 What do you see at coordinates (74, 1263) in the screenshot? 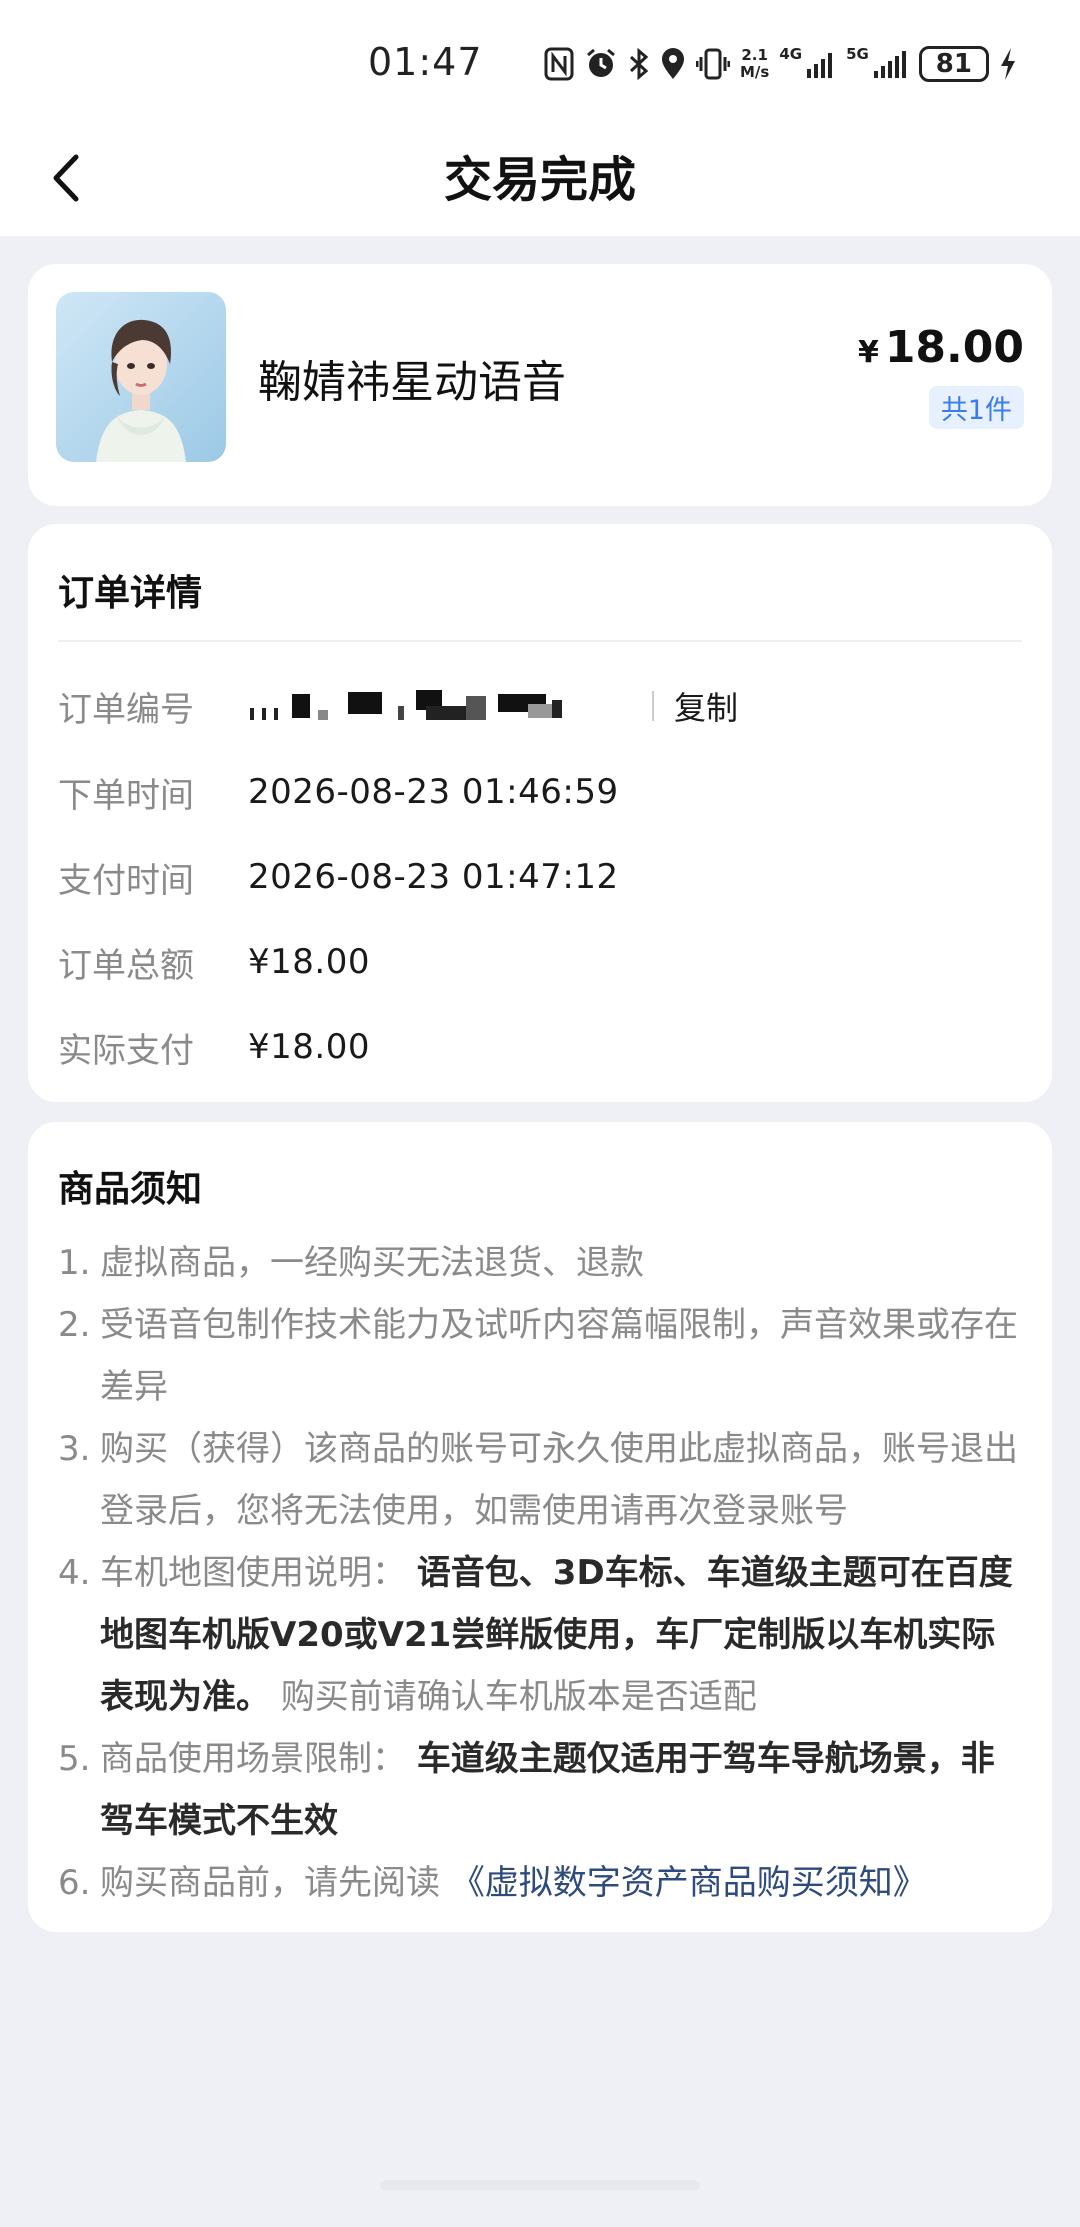
I see `notice-number: 1.` at bounding box center [74, 1263].